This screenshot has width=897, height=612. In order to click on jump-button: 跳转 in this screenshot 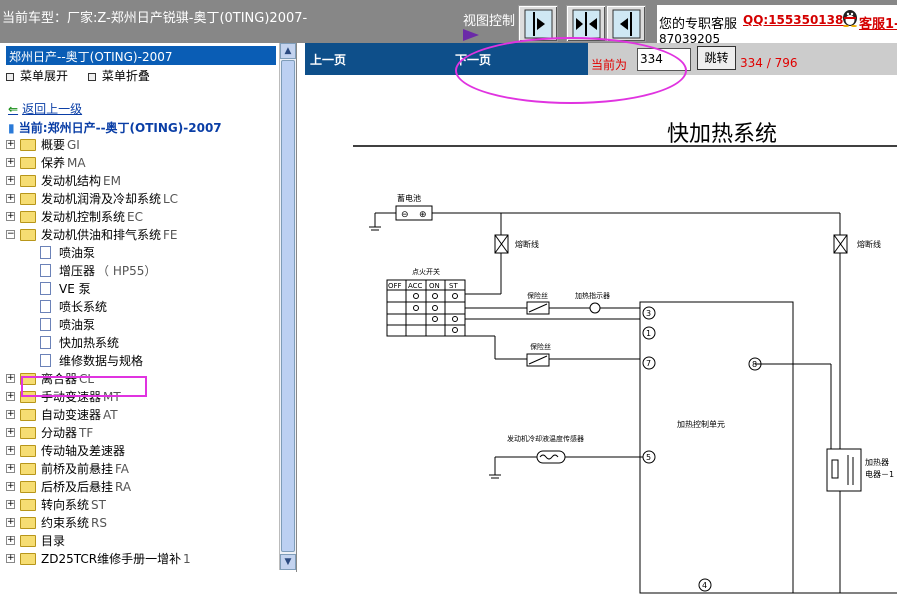, I will do `click(716, 58)`.